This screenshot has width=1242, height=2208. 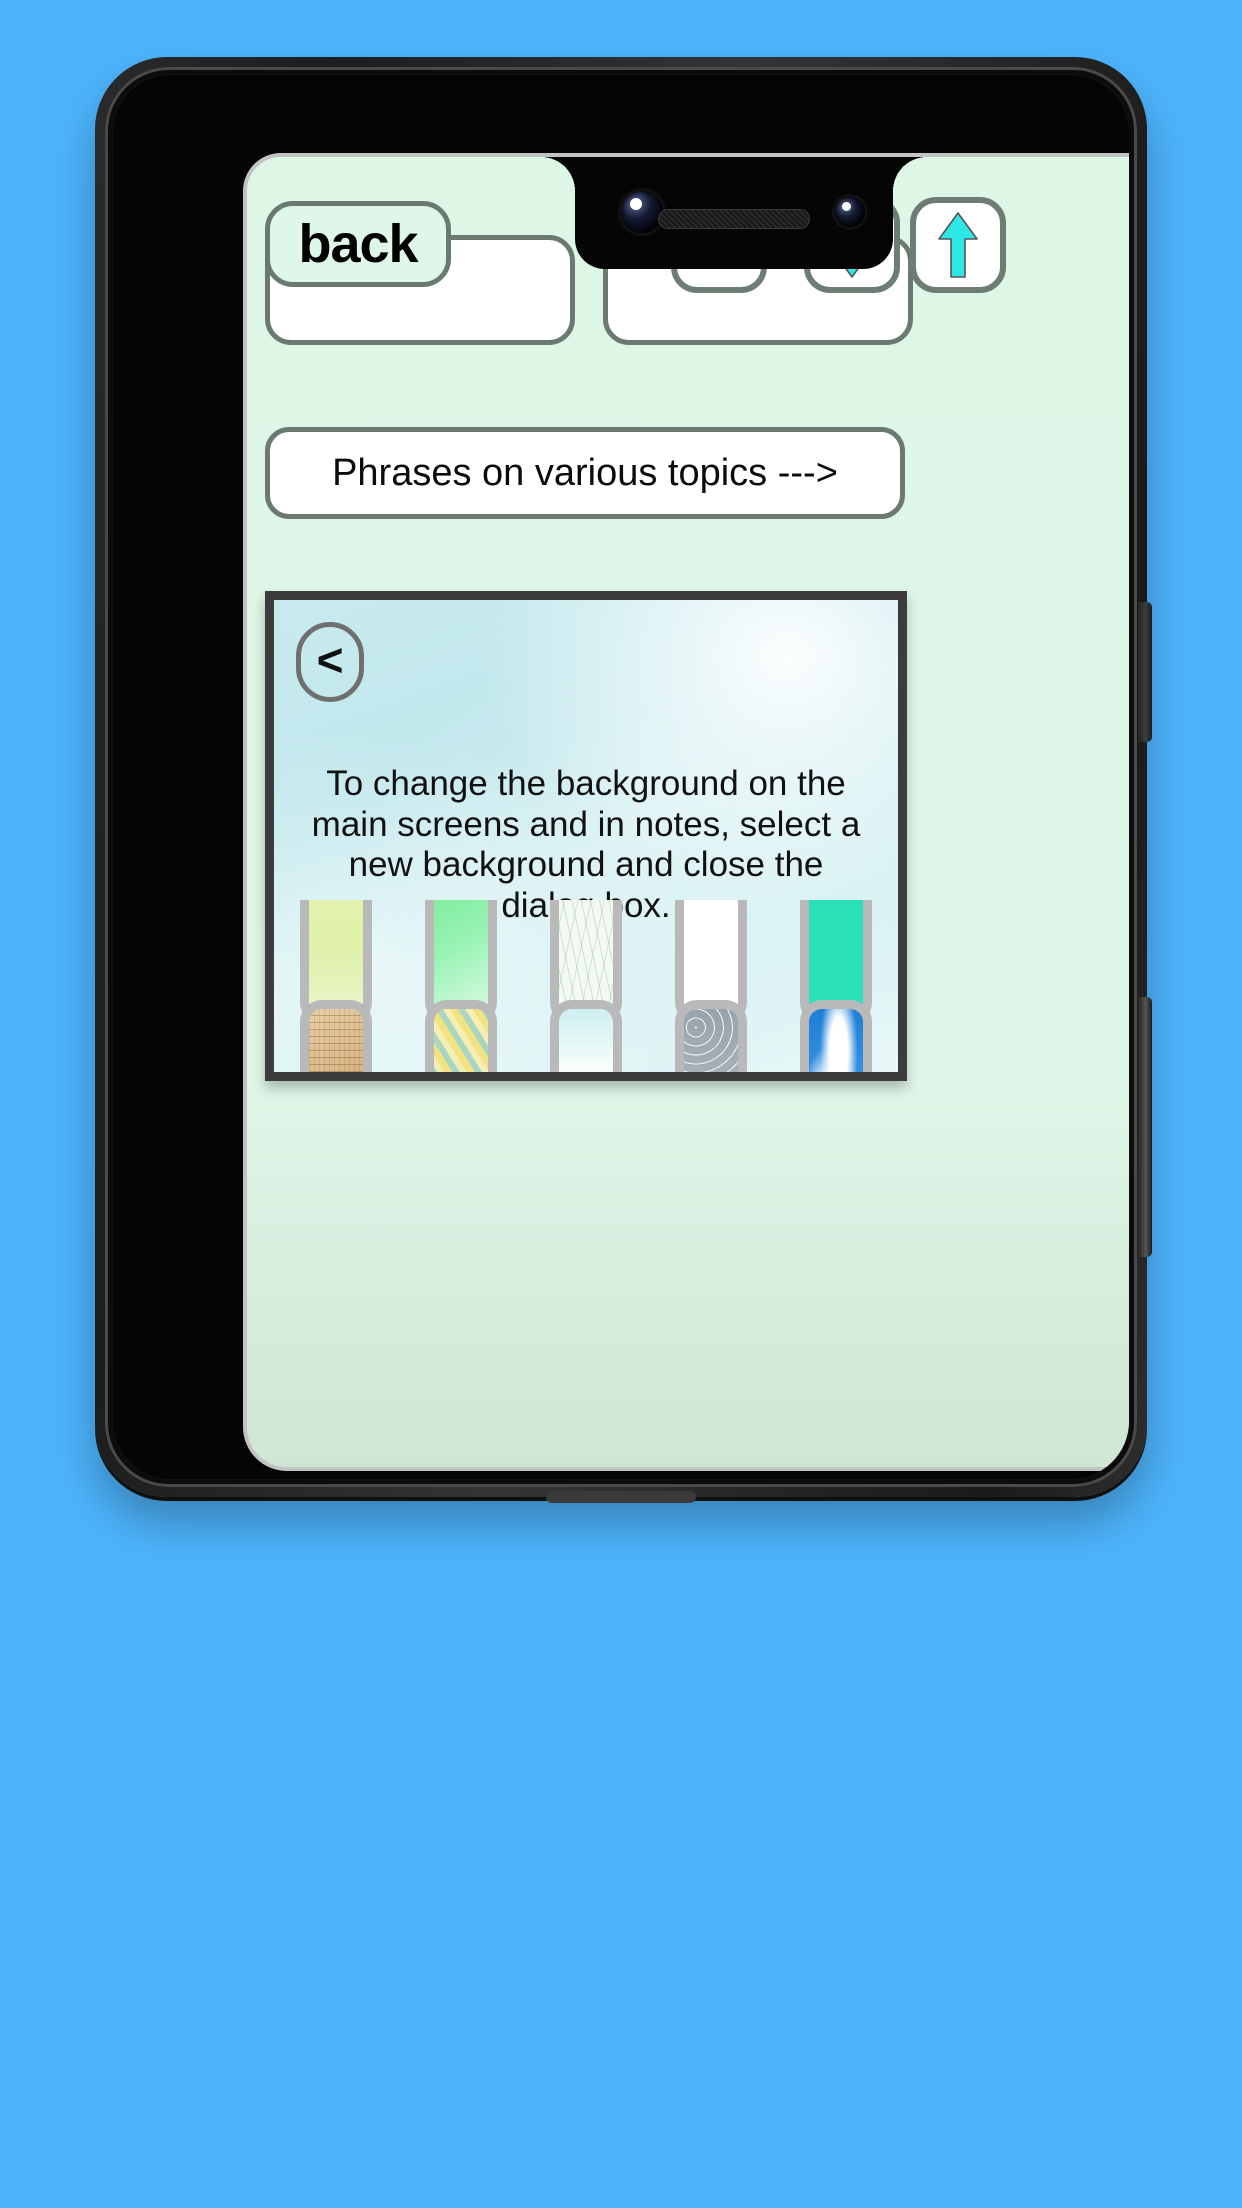 I want to click on background-swatch-grid, so click(x=586, y=986).